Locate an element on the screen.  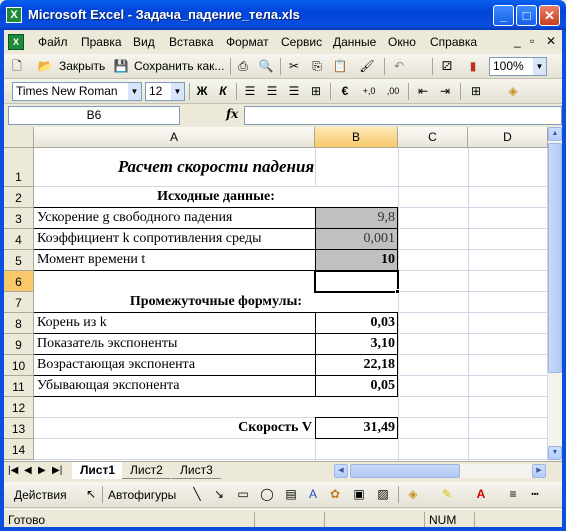
font-select: Times New Roman ▼ is located at coordinates (77, 91).